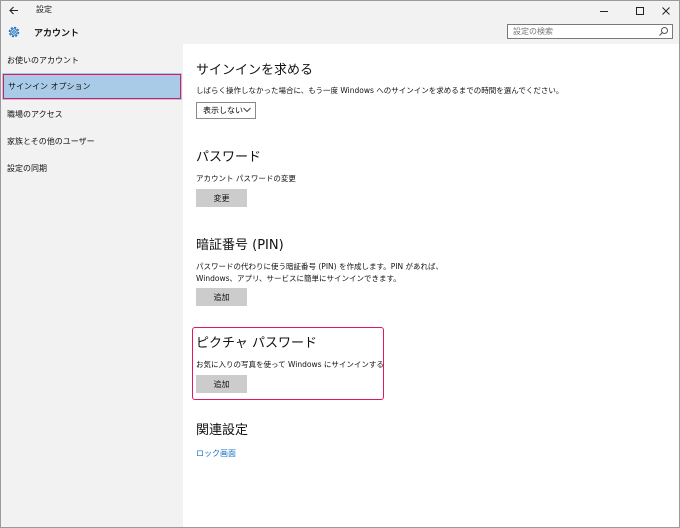  I want to click on sidebar-item-sync-settings: 設定の同期, so click(92, 168).